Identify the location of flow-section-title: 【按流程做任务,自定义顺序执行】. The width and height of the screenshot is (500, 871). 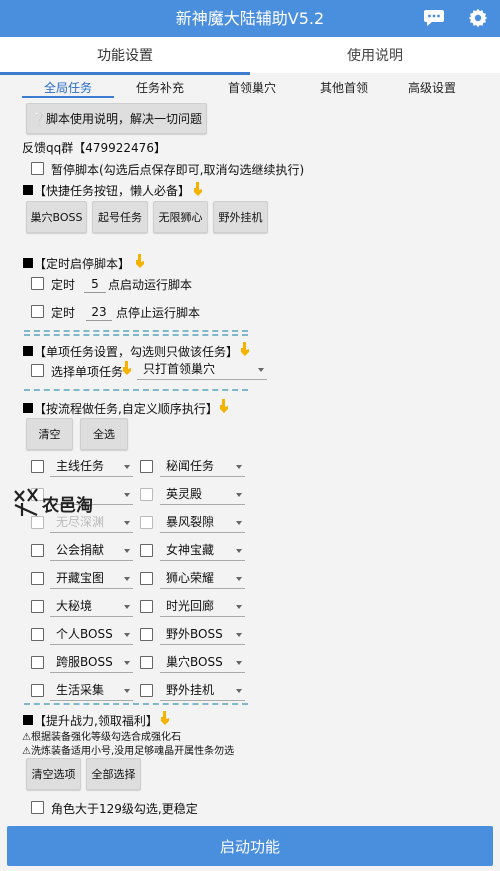
(126, 409).